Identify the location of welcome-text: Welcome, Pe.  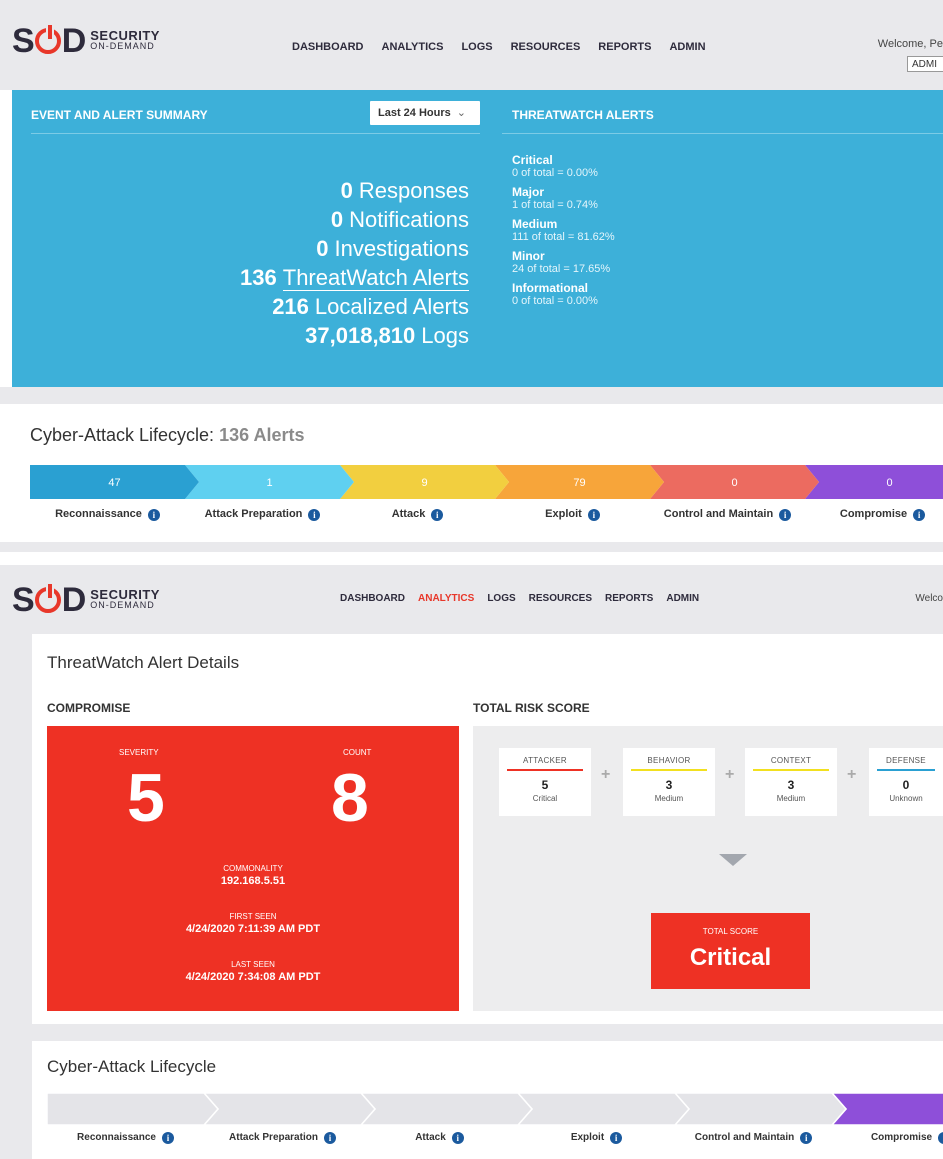
(910, 44).